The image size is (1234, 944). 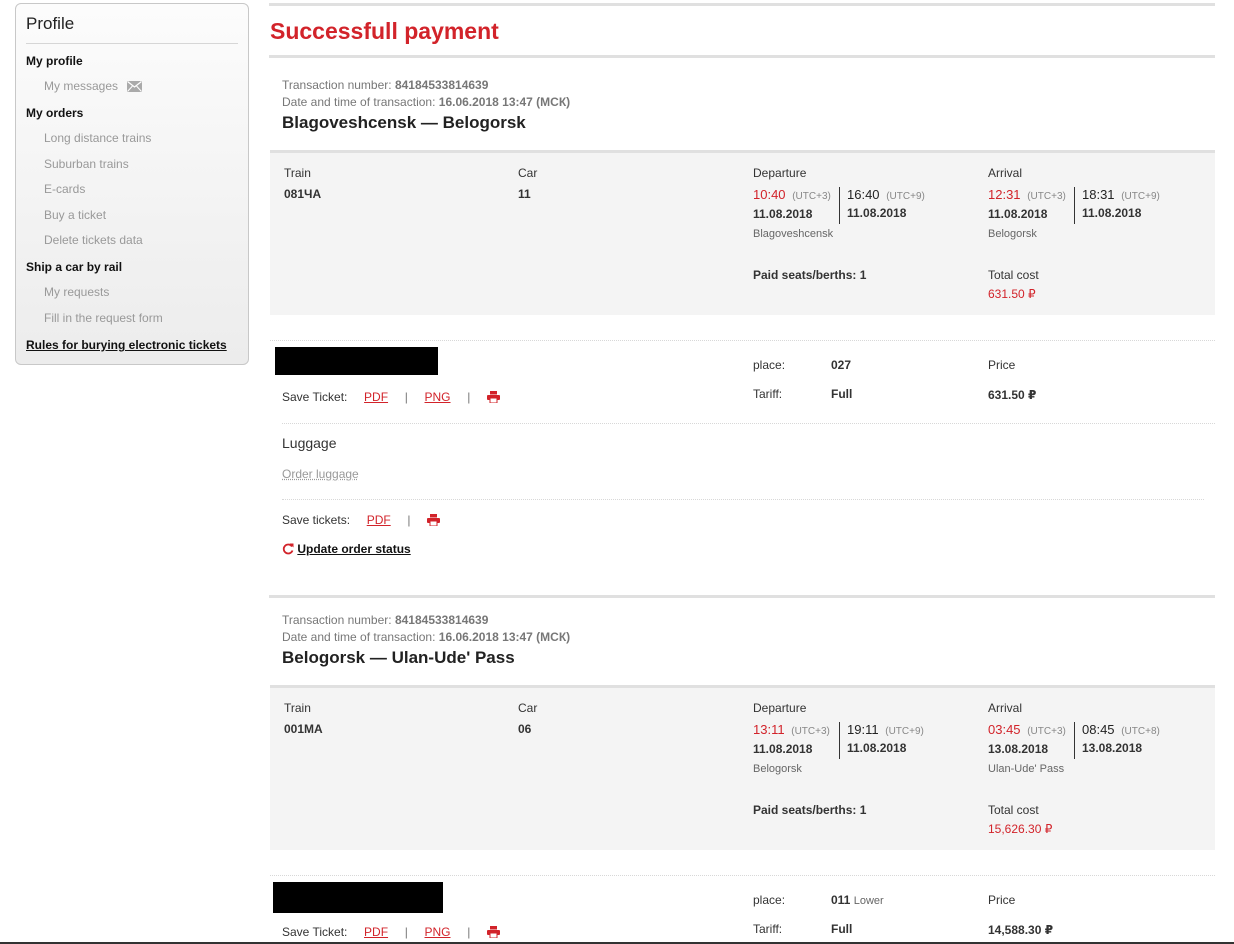 What do you see at coordinates (84, 240) in the screenshot?
I see `sidebar-item-delete-data: Delete tickets data` at bounding box center [84, 240].